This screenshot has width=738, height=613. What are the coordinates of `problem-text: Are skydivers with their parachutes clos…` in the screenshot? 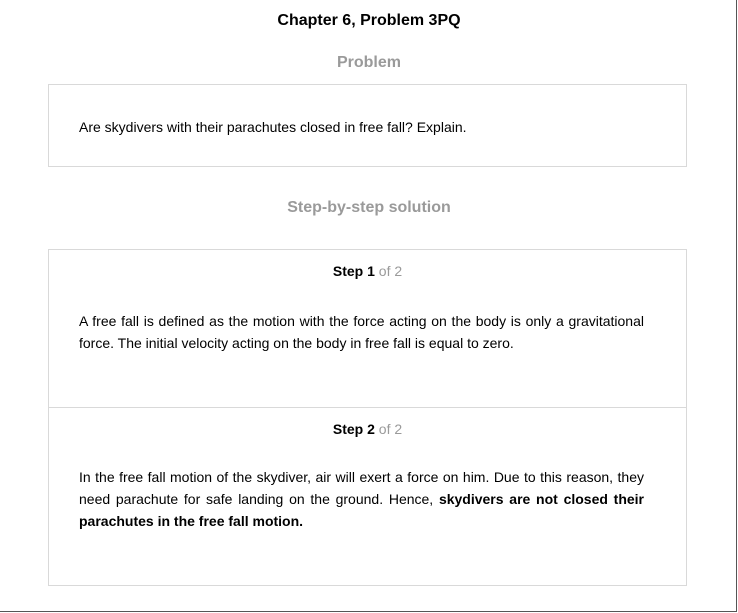 It's located at (273, 127).